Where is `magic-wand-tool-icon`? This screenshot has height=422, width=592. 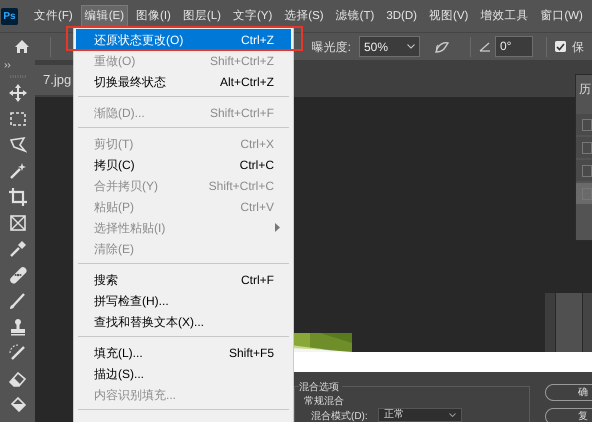 magic-wand-tool-icon is located at coordinates (17, 171).